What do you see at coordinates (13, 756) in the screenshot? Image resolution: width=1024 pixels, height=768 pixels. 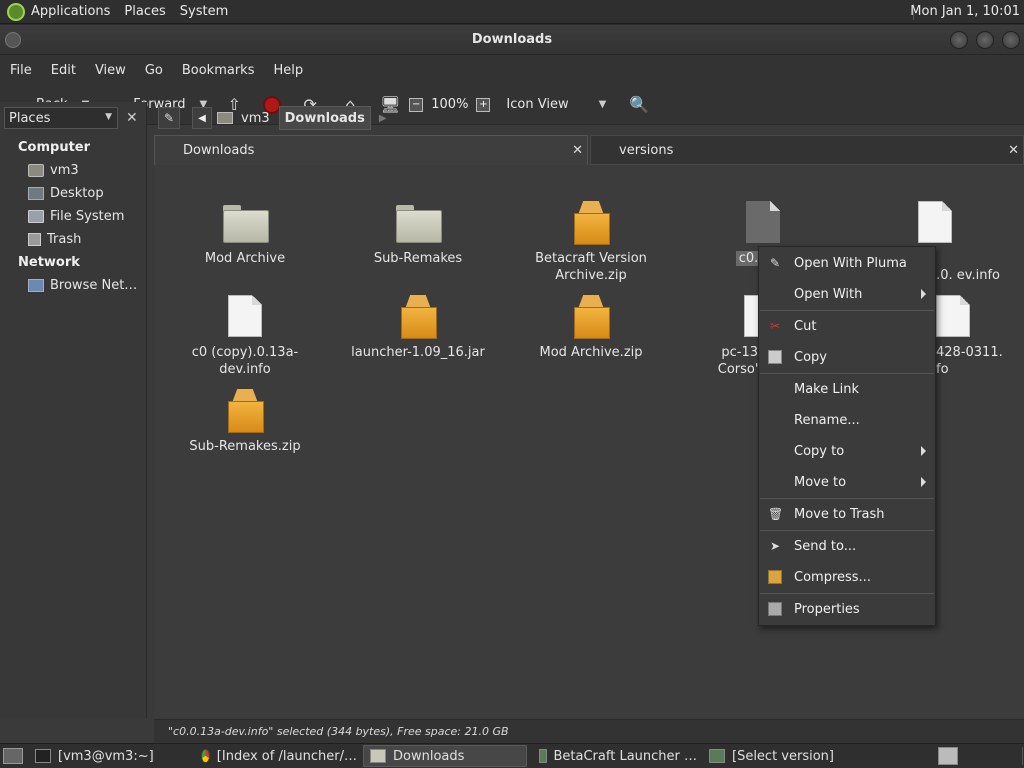 I see `show-desktop-icon` at bounding box center [13, 756].